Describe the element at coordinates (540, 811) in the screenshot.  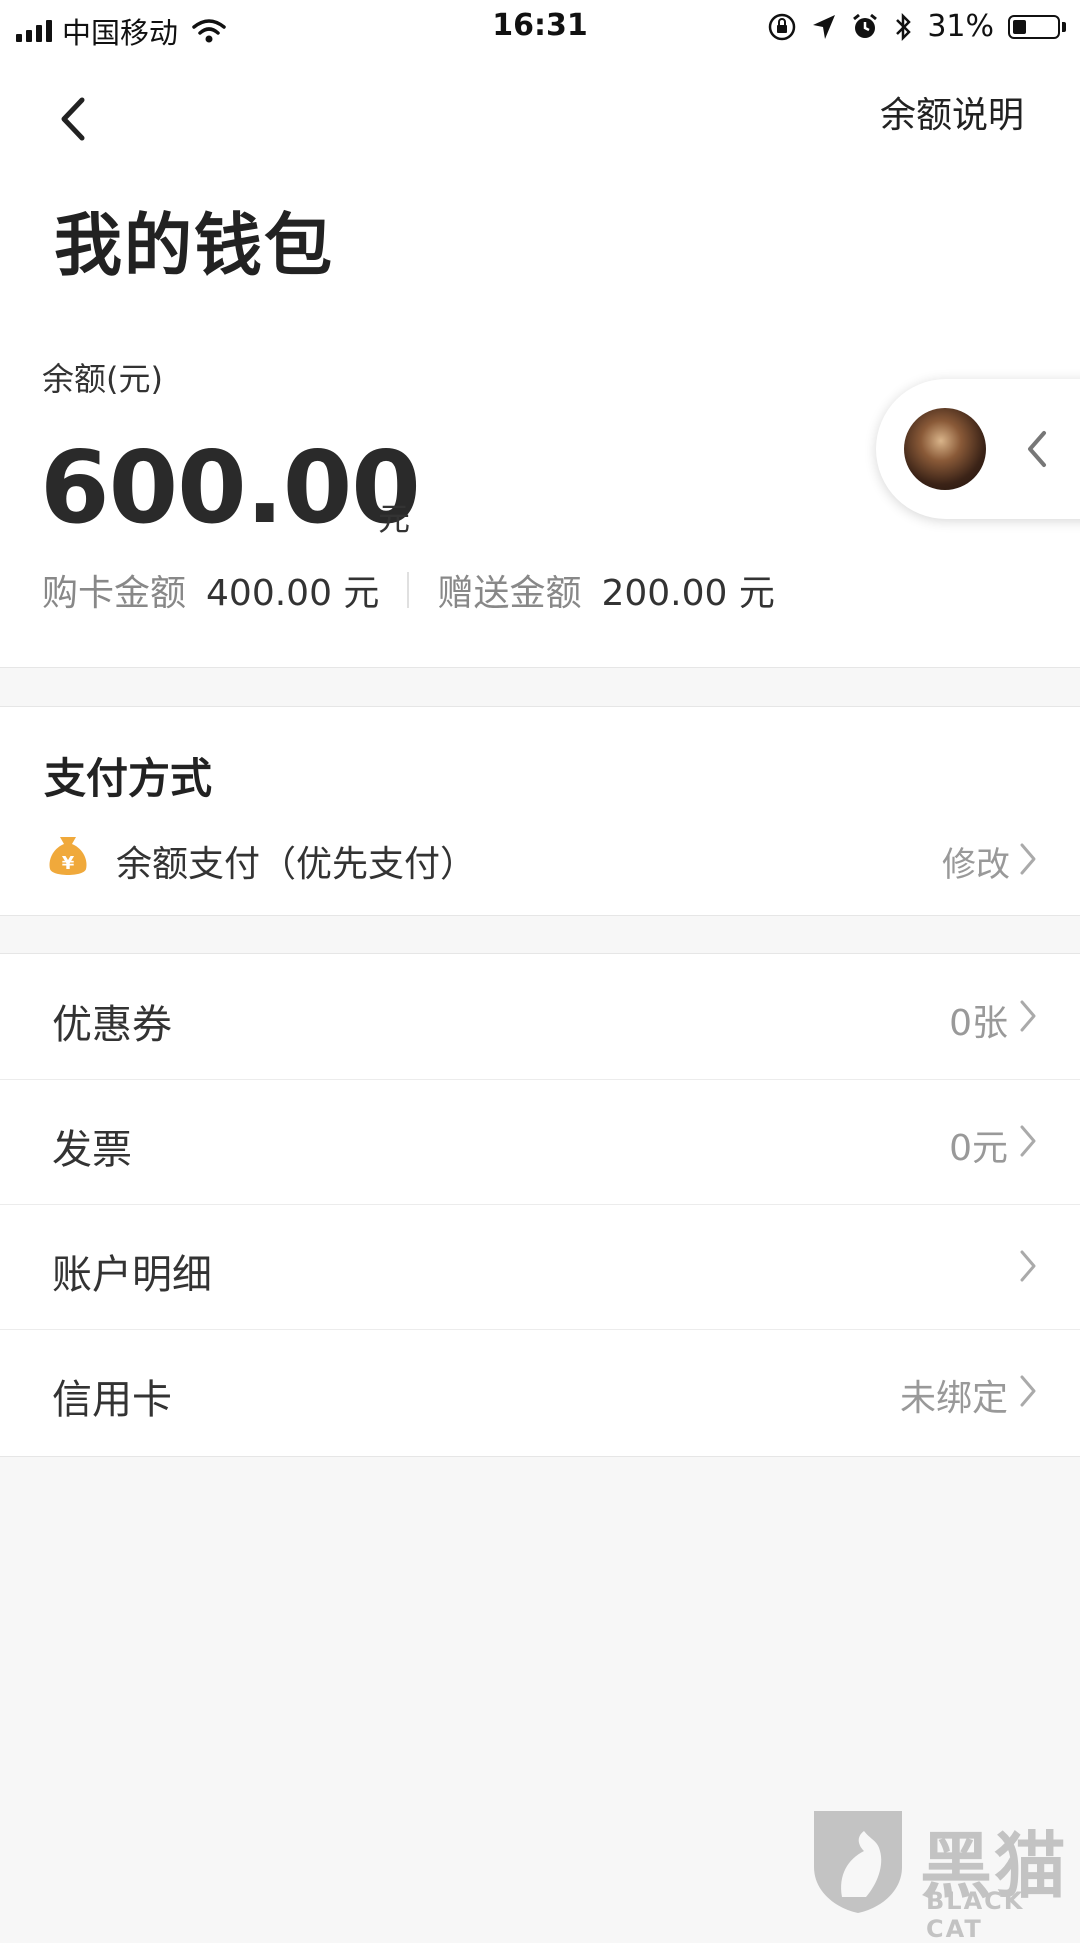
I see `payment-method-card: 支付方式 ¥ 余额支付（优先支付） 修改` at that location.